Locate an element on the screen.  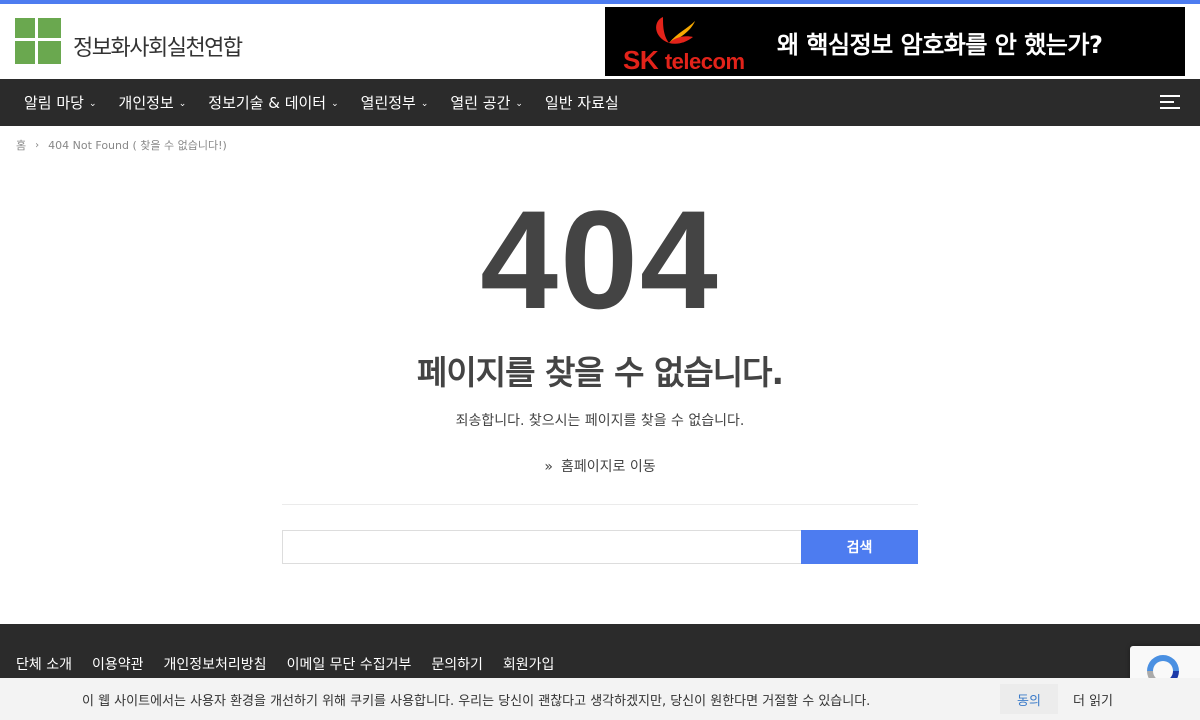
breadcrumb-home: 홈 is located at coordinates (21, 145).